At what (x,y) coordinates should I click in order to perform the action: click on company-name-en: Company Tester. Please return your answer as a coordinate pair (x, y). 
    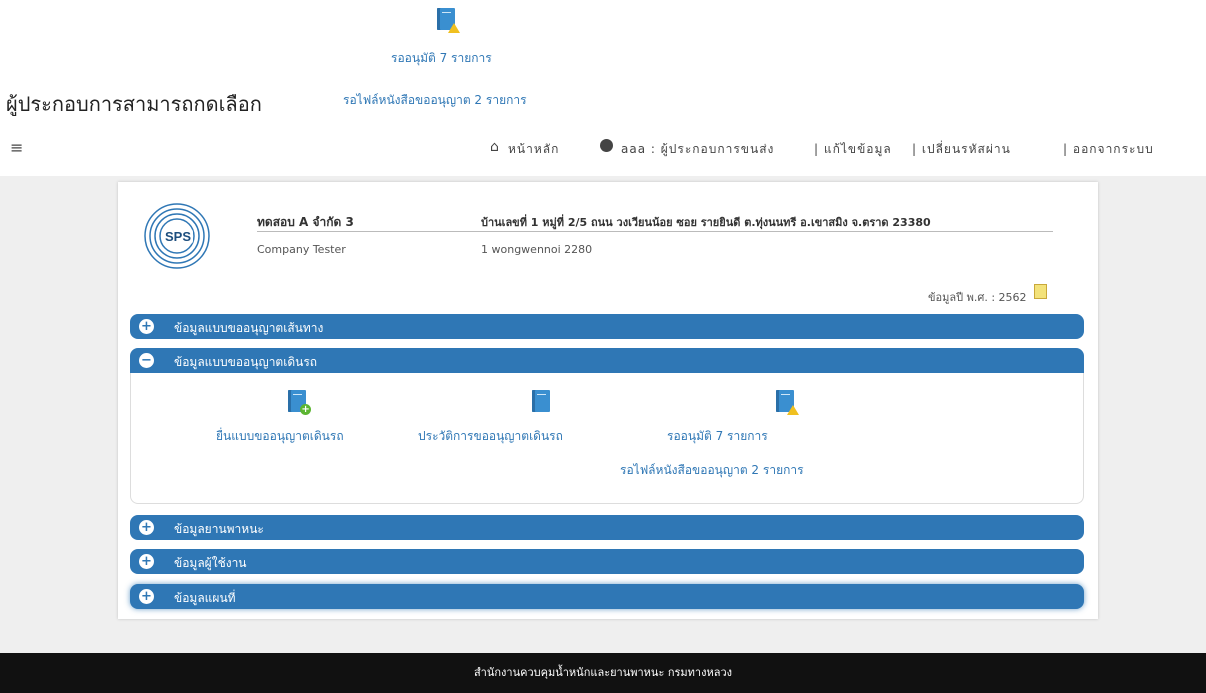
    Looking at the image, I should click on (301, 249).